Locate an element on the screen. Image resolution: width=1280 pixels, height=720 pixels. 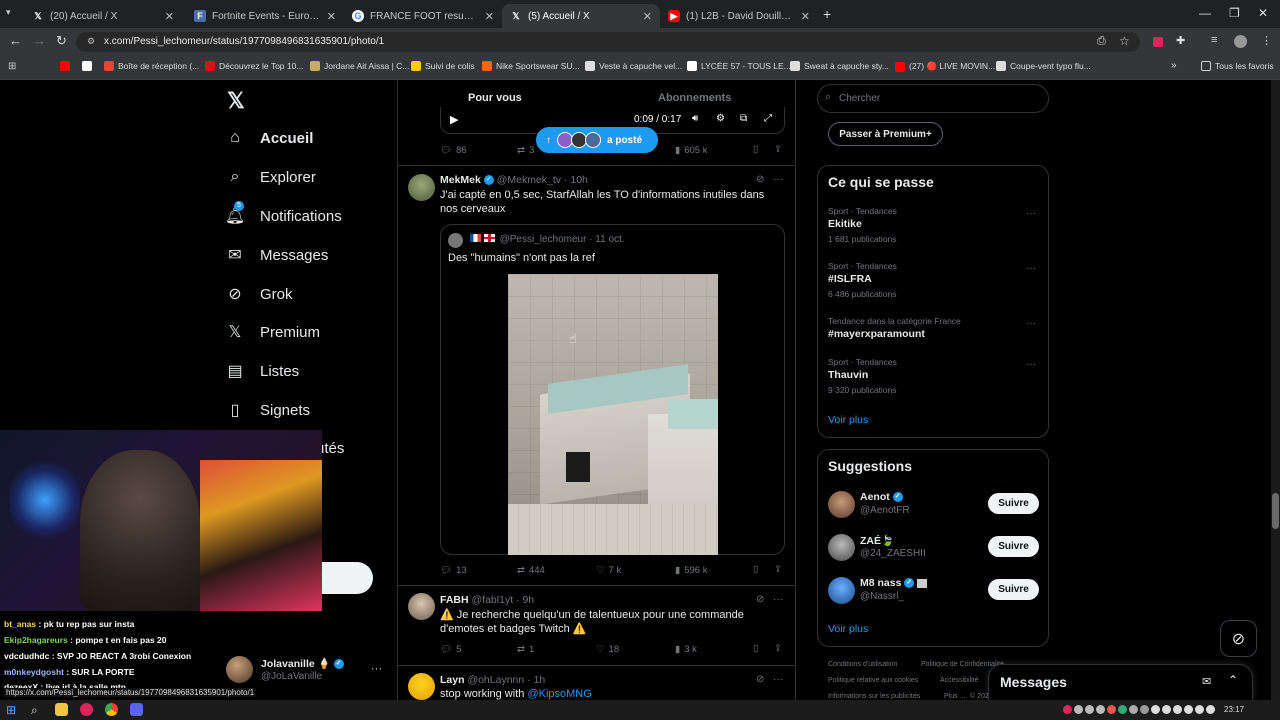
tweet-time: · 1h is located at coordinates (536, 680).